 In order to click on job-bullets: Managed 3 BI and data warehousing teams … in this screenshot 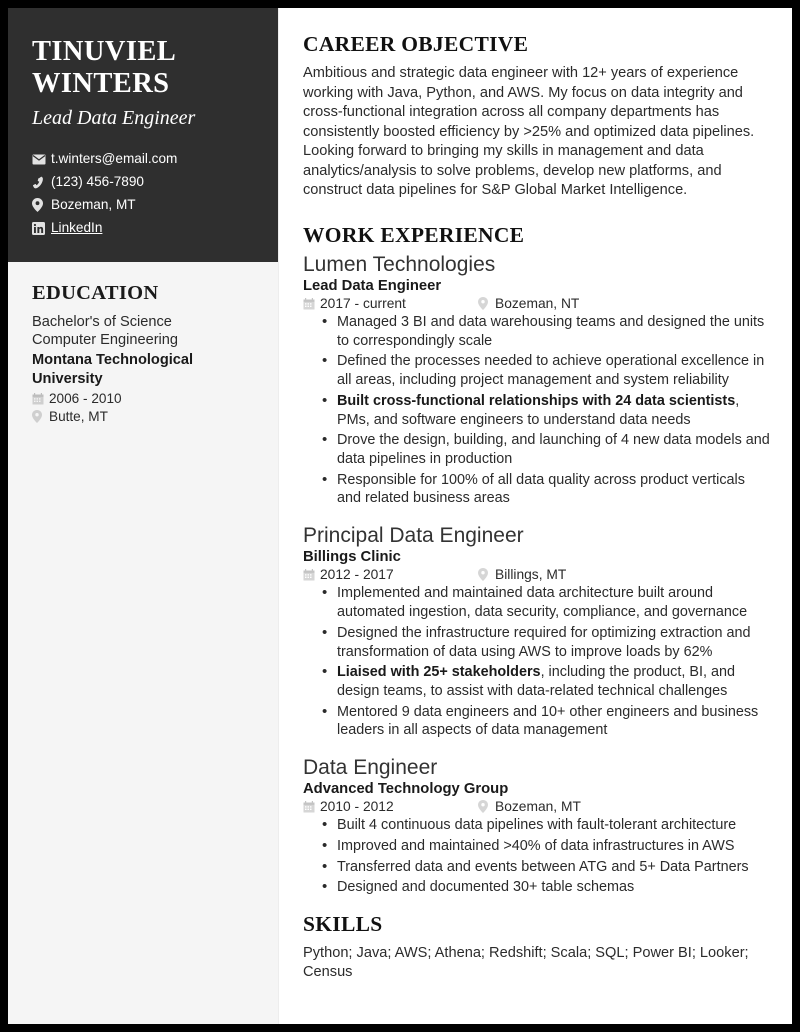, I will do `click(536, 410)`.